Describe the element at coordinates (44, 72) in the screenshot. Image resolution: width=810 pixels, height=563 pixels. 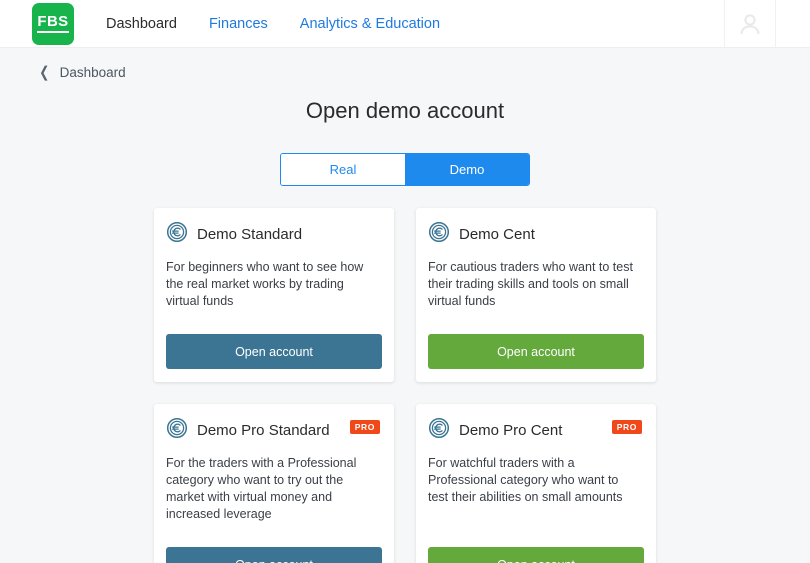
I see `chevron-left-icon: ❮` at that location.